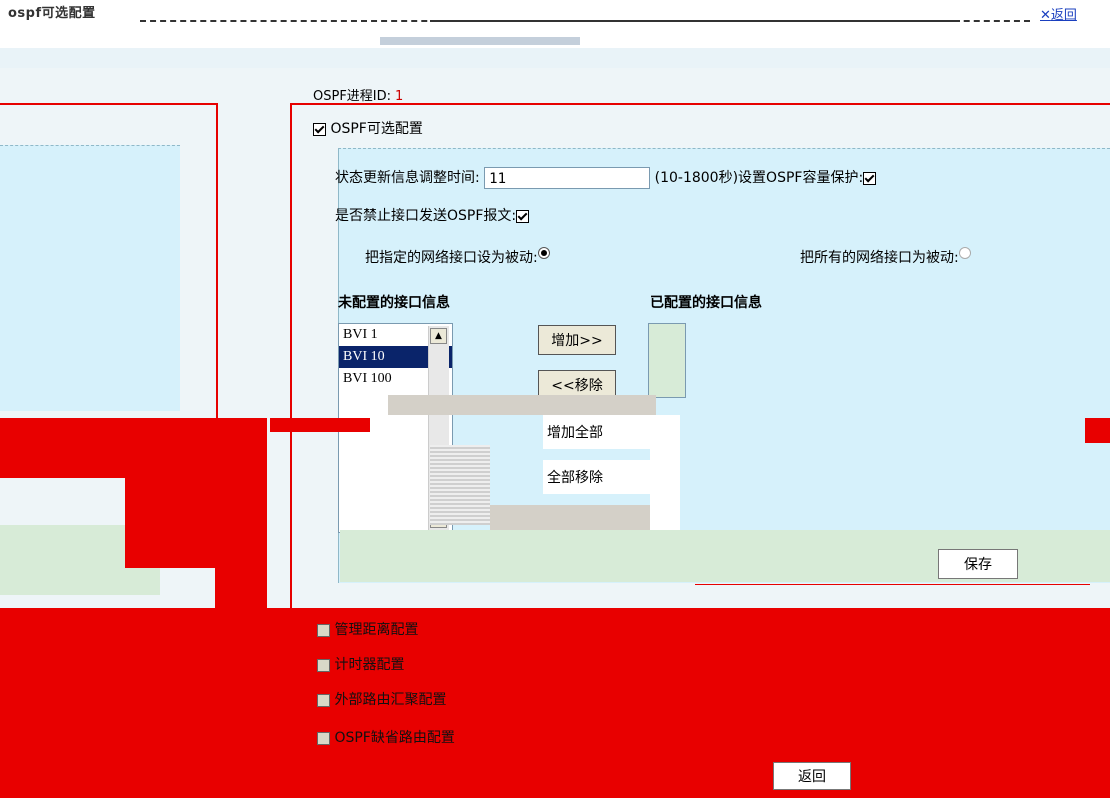 Image resolution: width=1110 pixels, height=798 pixels. Describe the element at coordinates (451, 258) in the screenshot. I see `radio-specified-label: 把指定的网络接口设为被动:` at that location.